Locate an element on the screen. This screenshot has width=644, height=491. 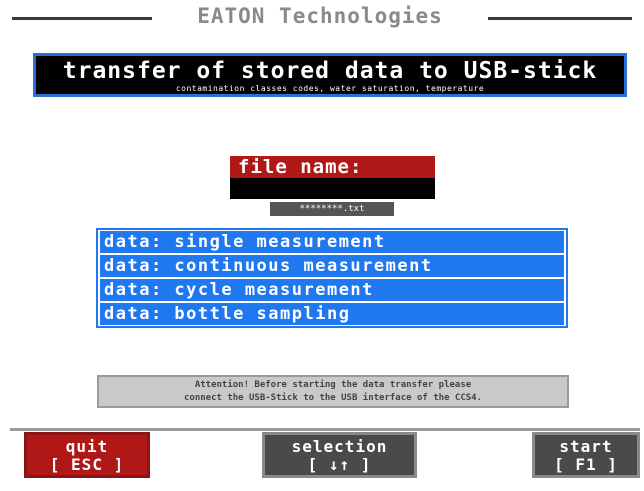
menu-item-single-measurement: data: single measurement is located at coordinates (332, 242).